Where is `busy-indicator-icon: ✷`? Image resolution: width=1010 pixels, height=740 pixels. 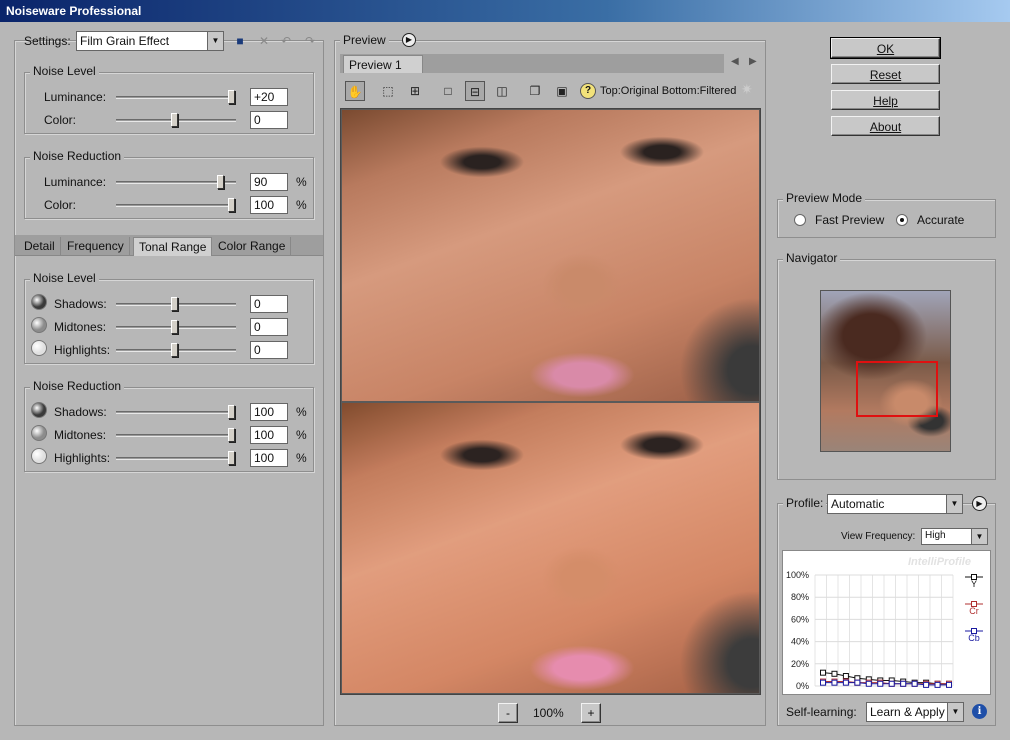 busy-indicator-icon: ✷ is located at coordinates (747, 89).